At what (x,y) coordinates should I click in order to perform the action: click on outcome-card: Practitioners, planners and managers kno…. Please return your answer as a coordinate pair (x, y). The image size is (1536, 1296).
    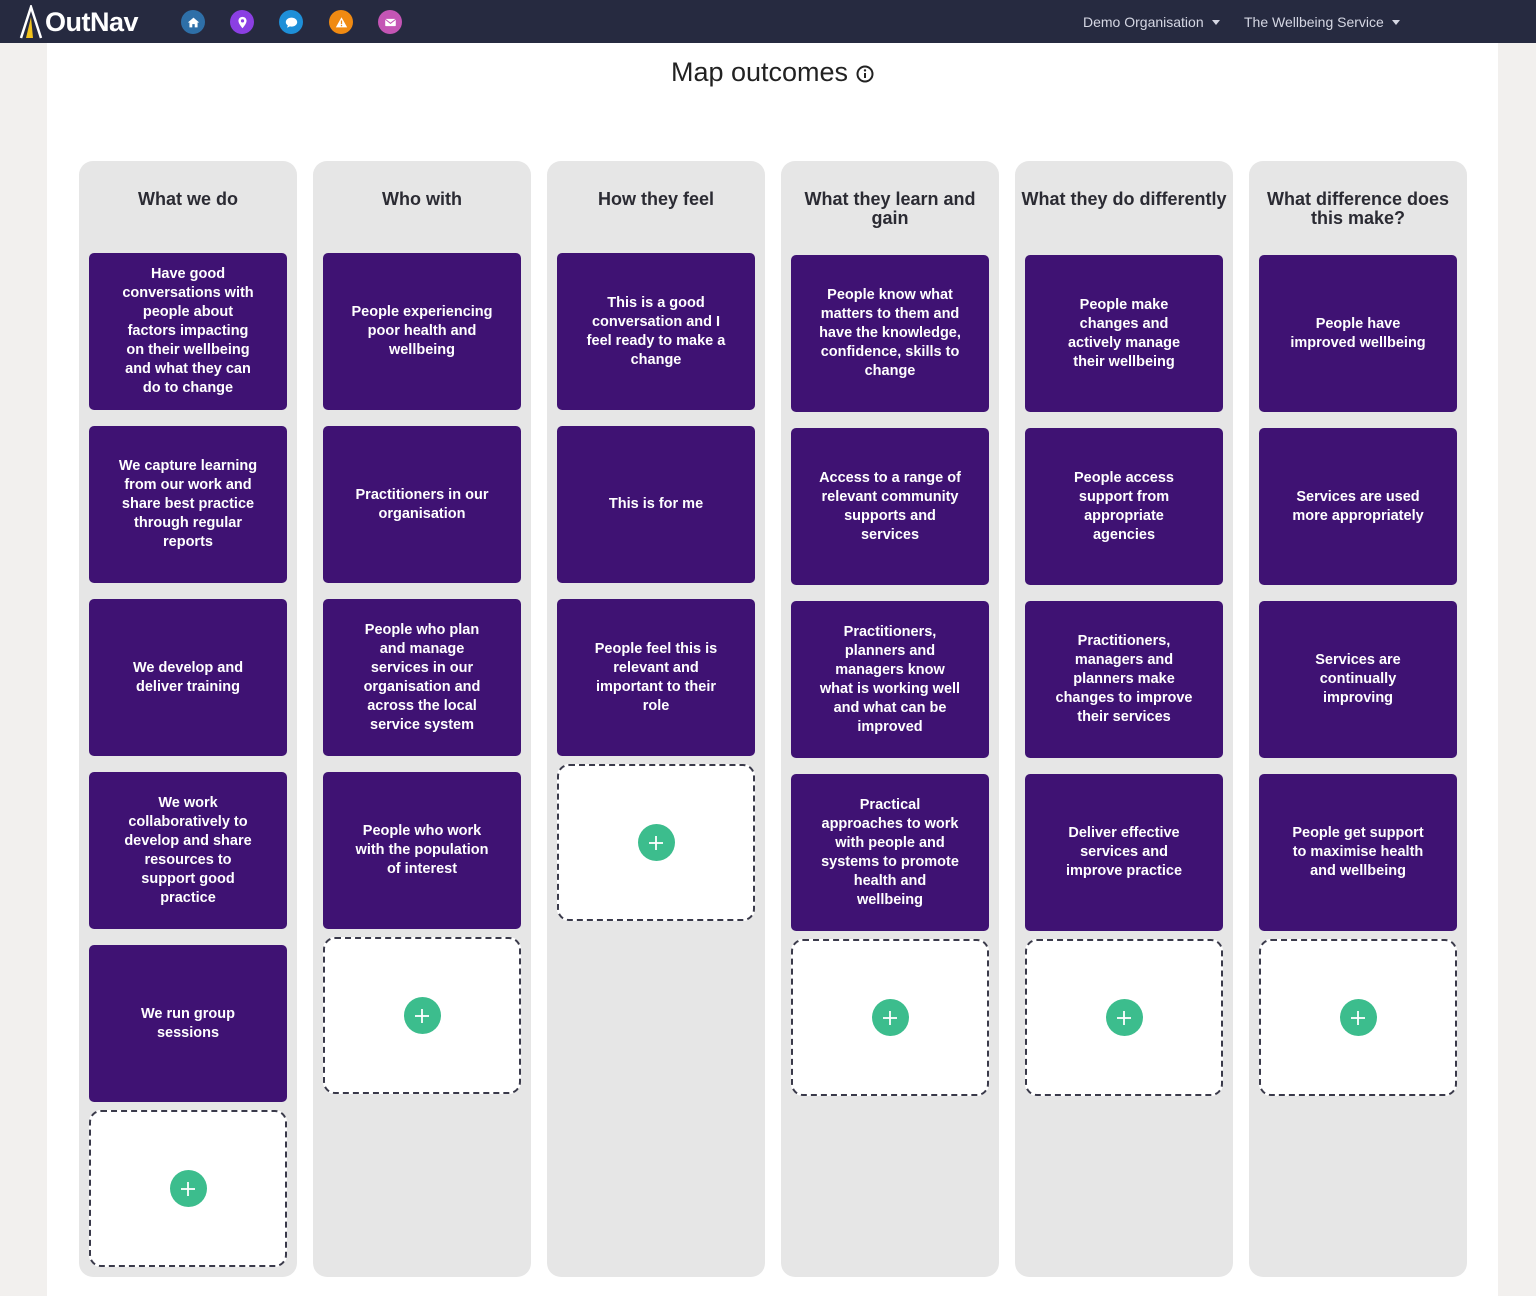
    Looking at the image, I should click on (890, 679).